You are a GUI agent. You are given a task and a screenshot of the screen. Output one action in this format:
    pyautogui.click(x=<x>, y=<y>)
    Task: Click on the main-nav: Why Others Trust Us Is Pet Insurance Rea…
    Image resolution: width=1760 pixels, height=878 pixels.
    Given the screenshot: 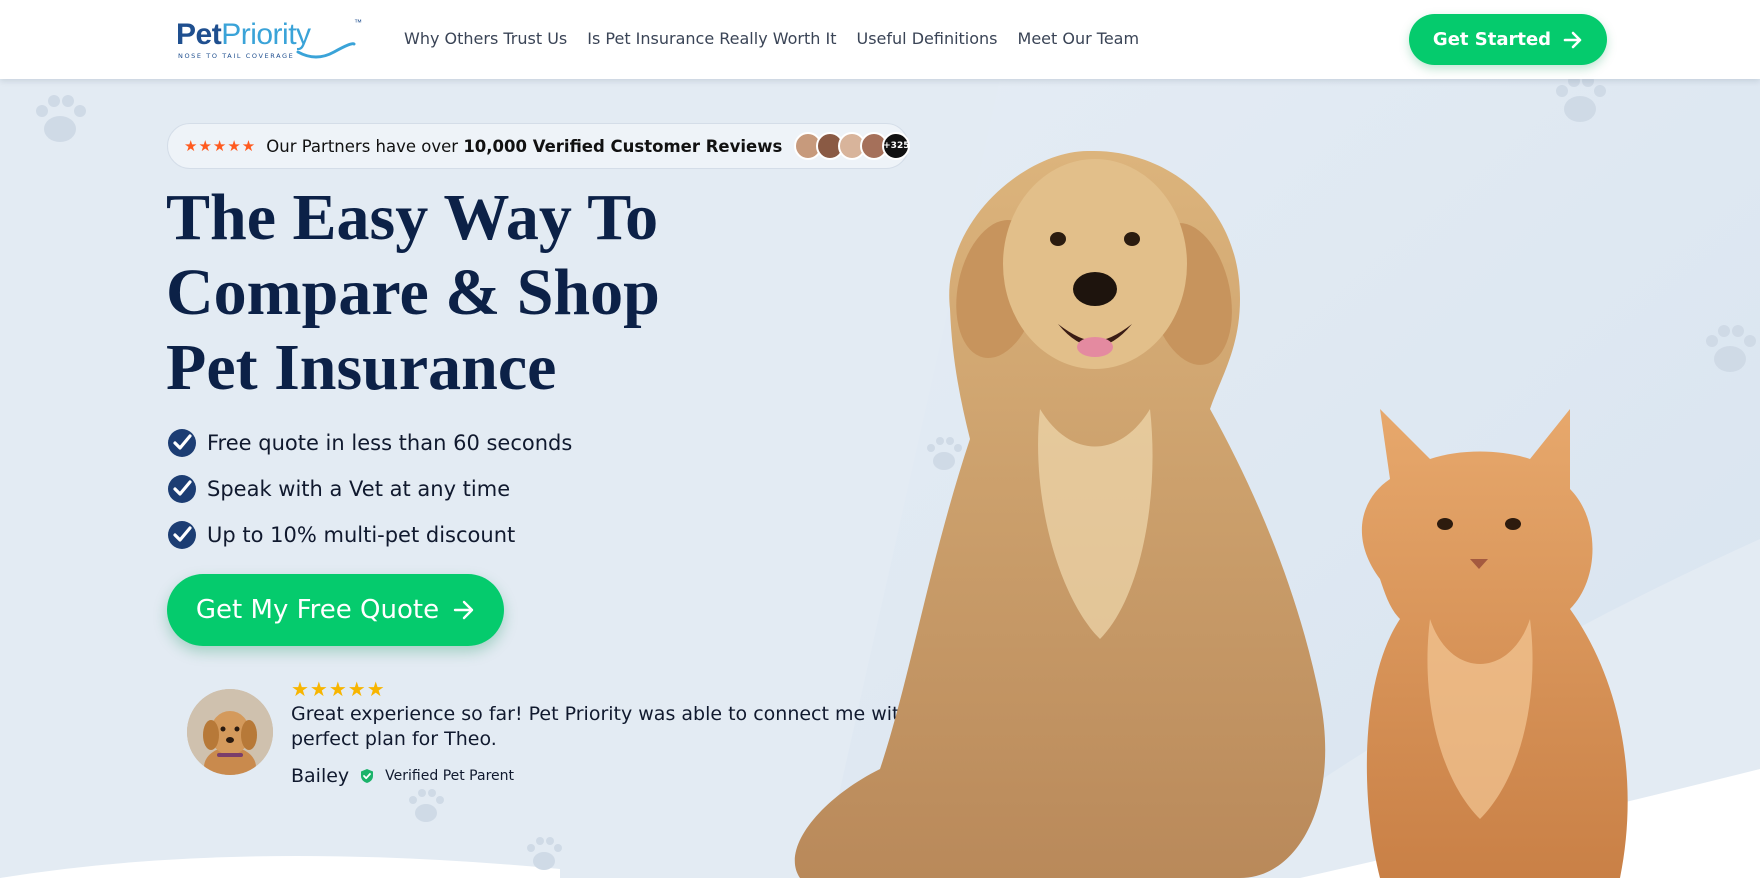 What is the action you would take?
    pyautogui.click(x=771, y=38)
    